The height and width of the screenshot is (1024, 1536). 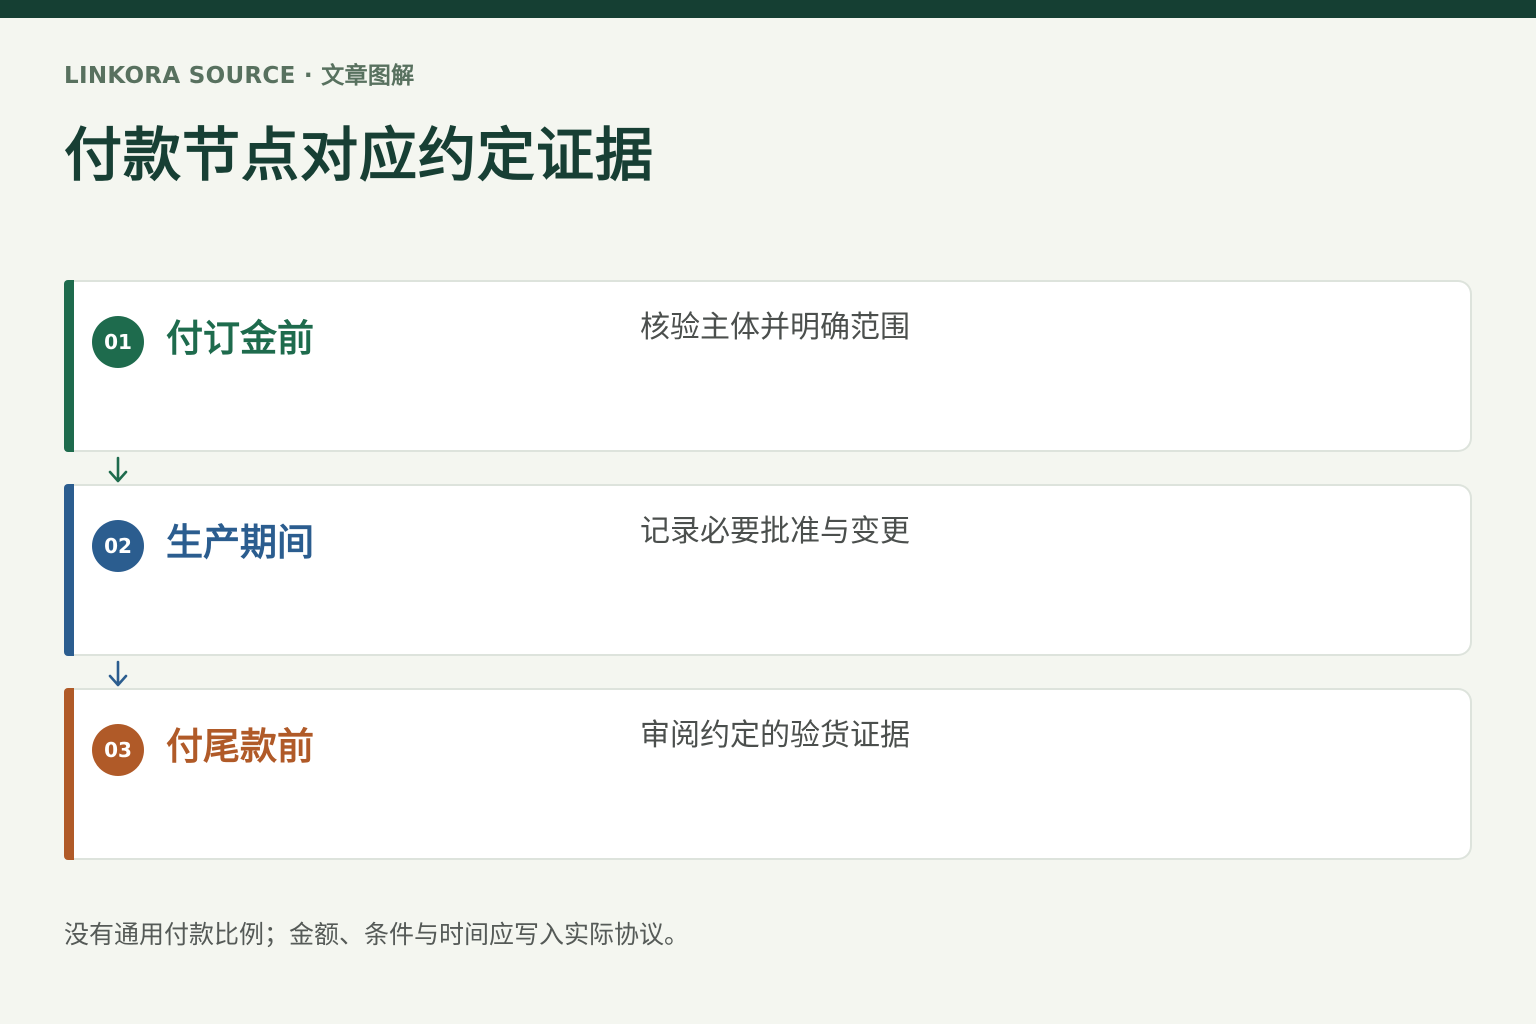 What do you see at coordinates (359, 155) in the screenshot?
I see `page-title: 付款节点对应约定证据` at bounding box center [359, 155].